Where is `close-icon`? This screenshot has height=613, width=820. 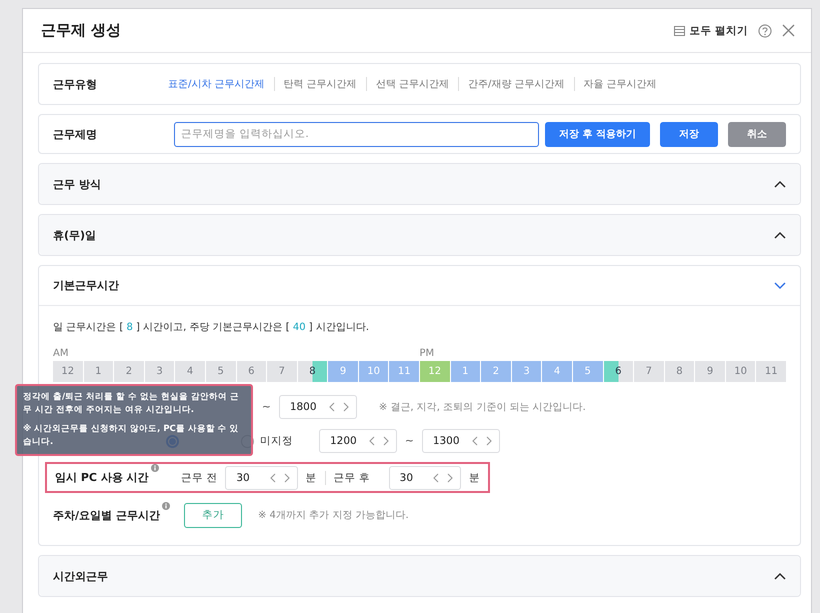 close-icon is located at coordinates (788, 30).